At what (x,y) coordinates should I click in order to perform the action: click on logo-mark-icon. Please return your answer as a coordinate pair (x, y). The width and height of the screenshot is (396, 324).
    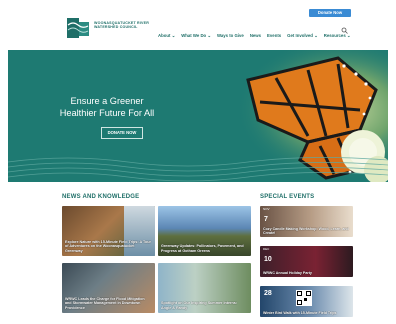
    Looking at the image, I should click on (78, 28).